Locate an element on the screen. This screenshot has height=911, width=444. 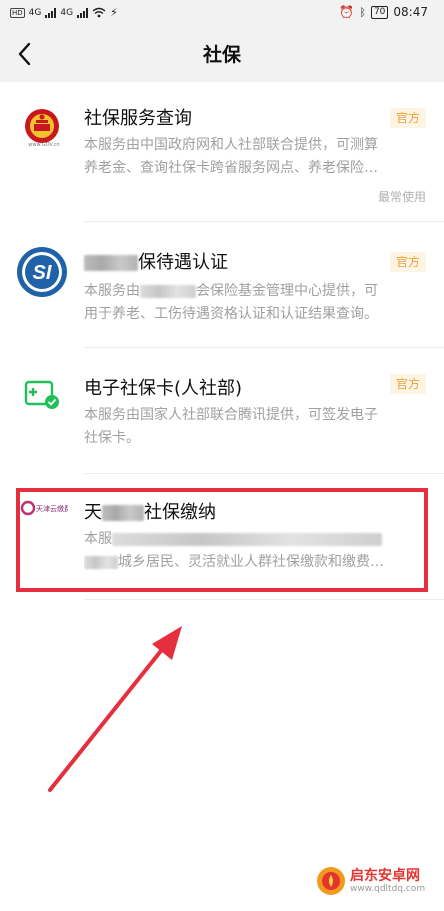
service-name: 保待遇认证 is located at coordinates (156, 261).